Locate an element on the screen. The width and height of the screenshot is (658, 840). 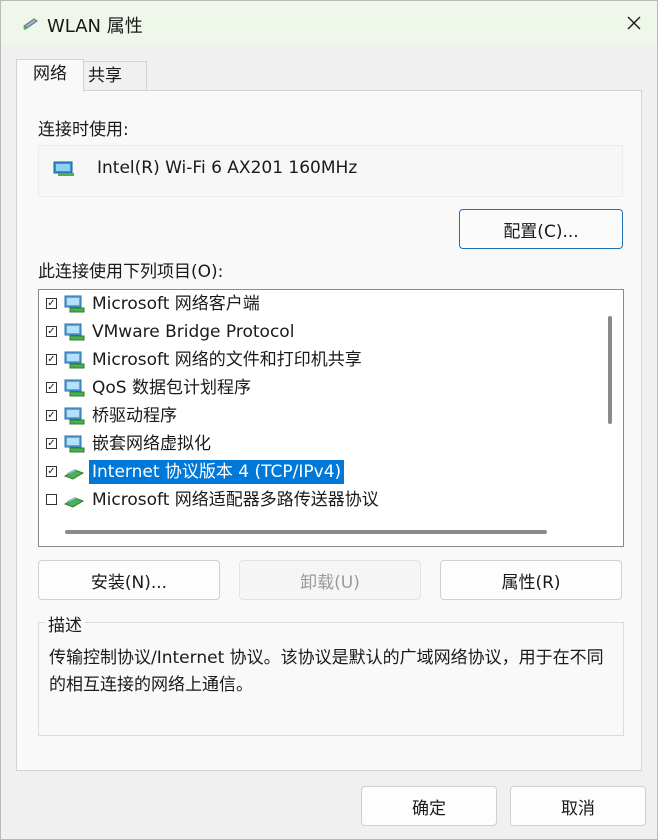
vertical-scrollbar is located at coordinates (610, 370).